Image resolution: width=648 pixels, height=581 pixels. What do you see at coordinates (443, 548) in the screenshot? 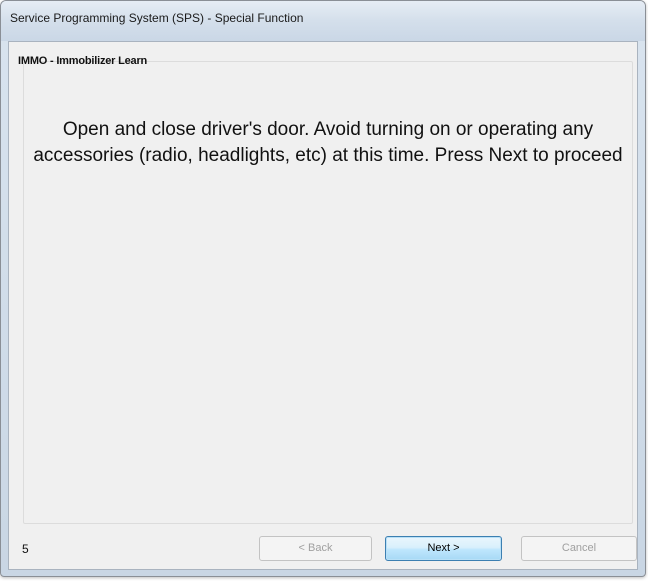
I see `next-button: Next >` at bounding box center [443, 548].